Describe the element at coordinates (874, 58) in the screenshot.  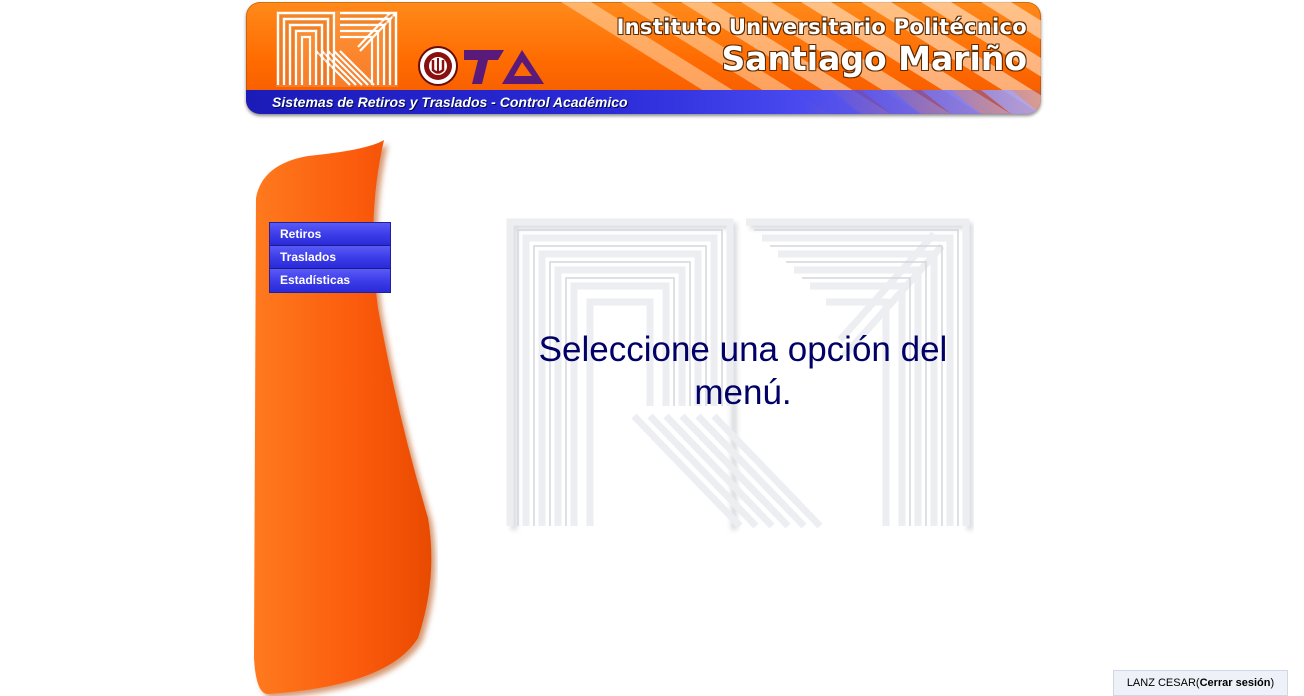
I see `institution-title-line2: Santiago Mariño` at that location.